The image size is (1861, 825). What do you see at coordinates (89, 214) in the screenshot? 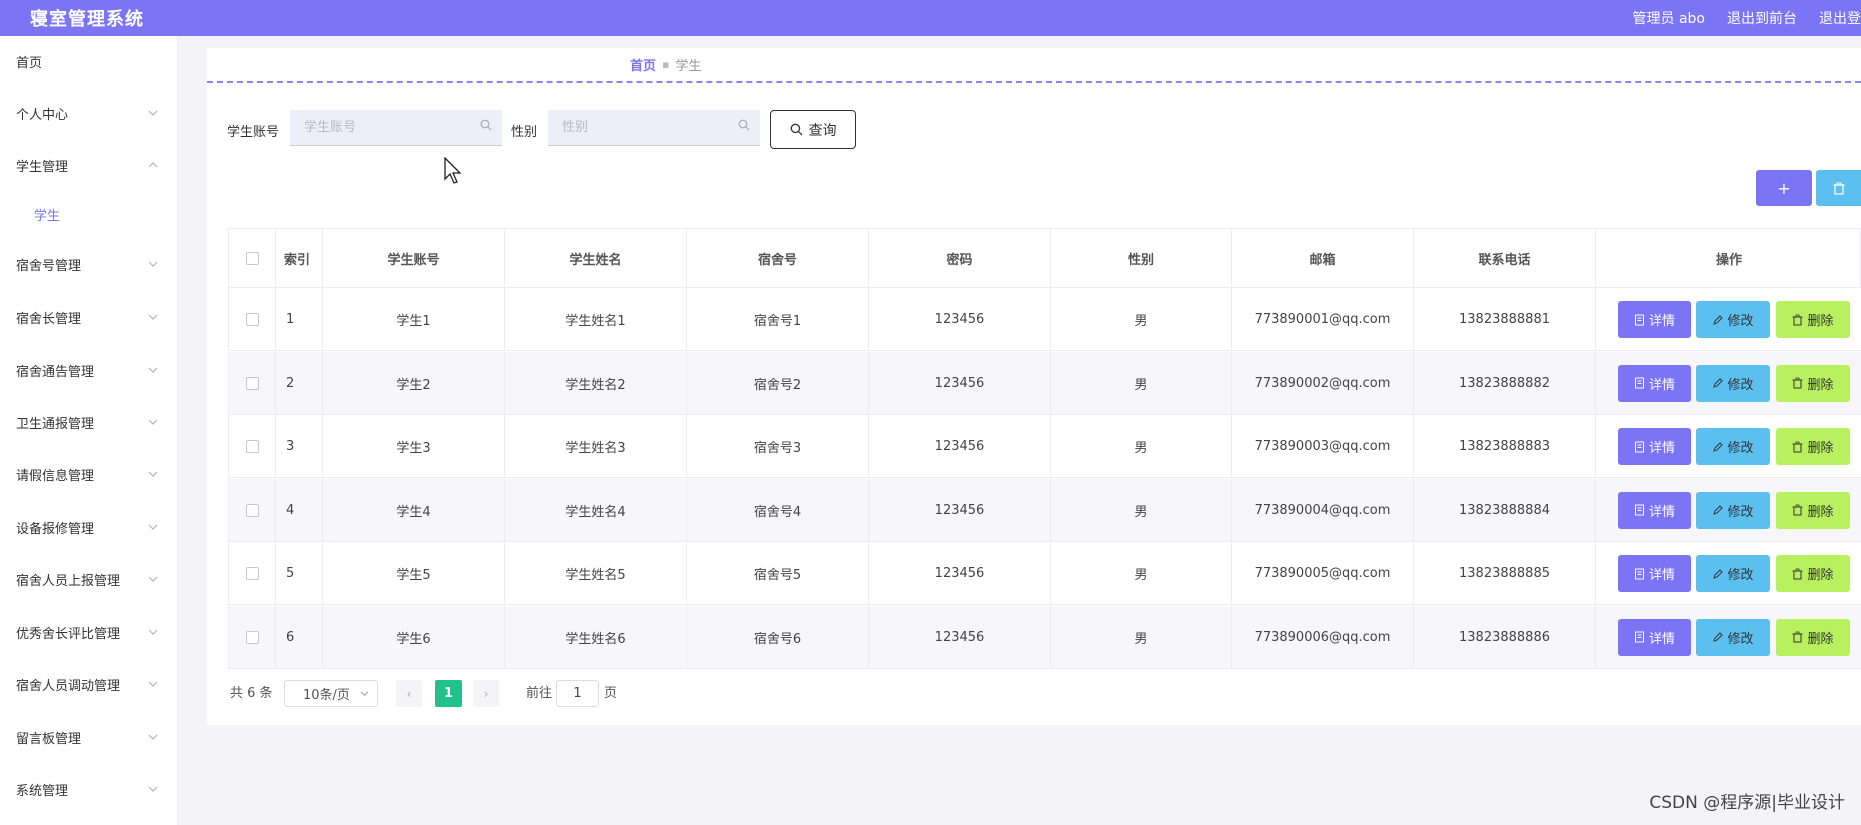
I see `sidebar-item-student: 学生` at bounding box center [89, 214].